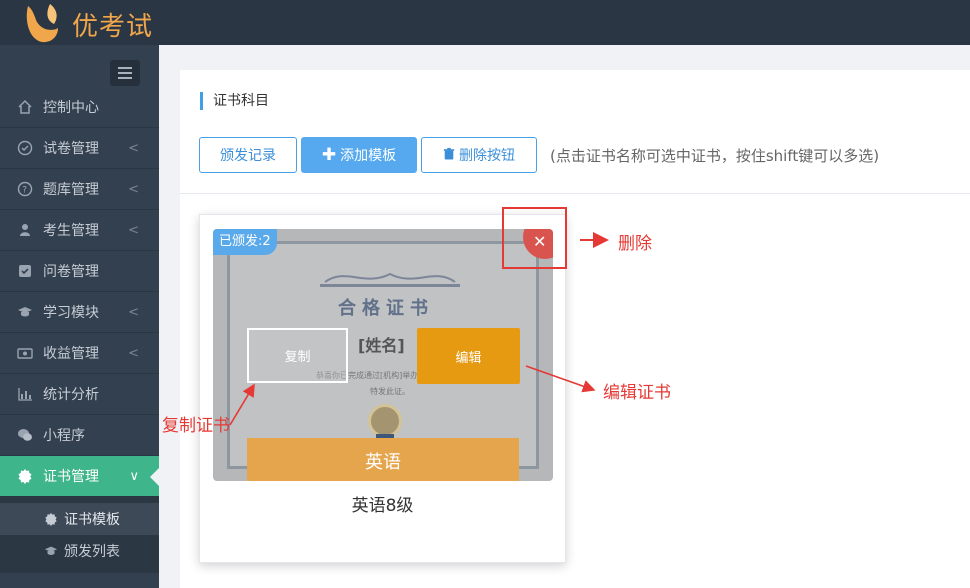 This screenshot has height=588, width=970. Describe the element at coordinates (71, 108) in the screenshot. I see `sidebar-item-label: 控制中心` at that location.